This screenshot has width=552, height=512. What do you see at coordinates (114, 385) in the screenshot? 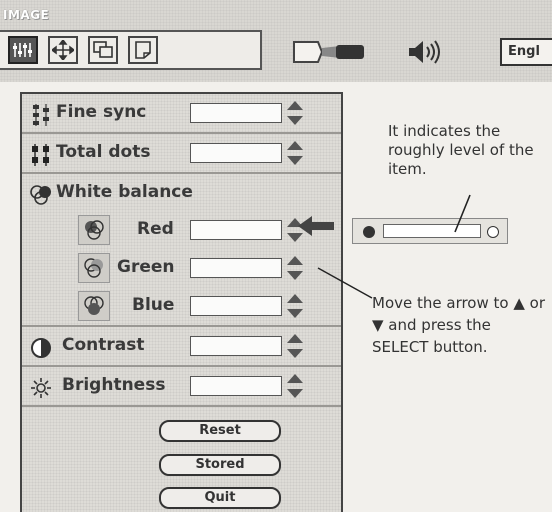
I see `brightness-label: Brightness` at bounding box center [114, 385].